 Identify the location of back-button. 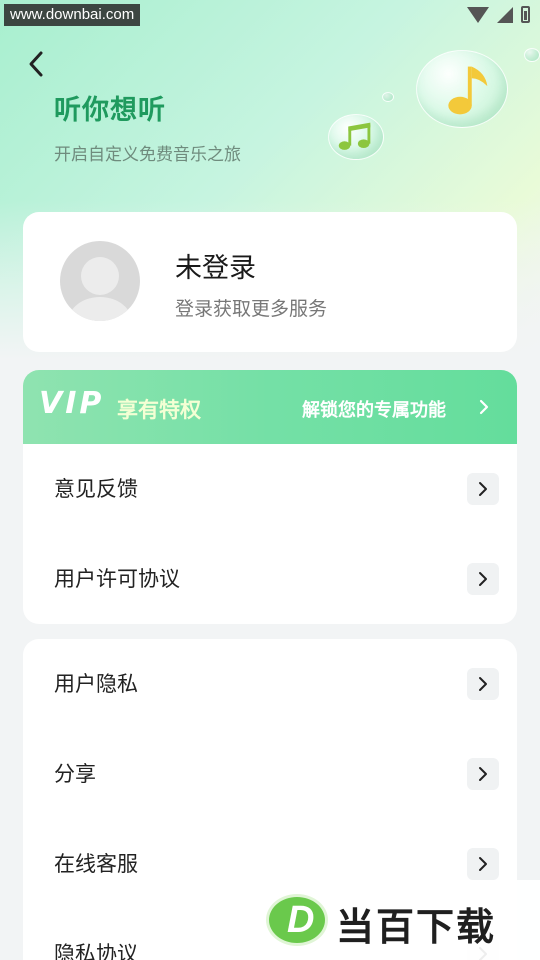
(36, 64).